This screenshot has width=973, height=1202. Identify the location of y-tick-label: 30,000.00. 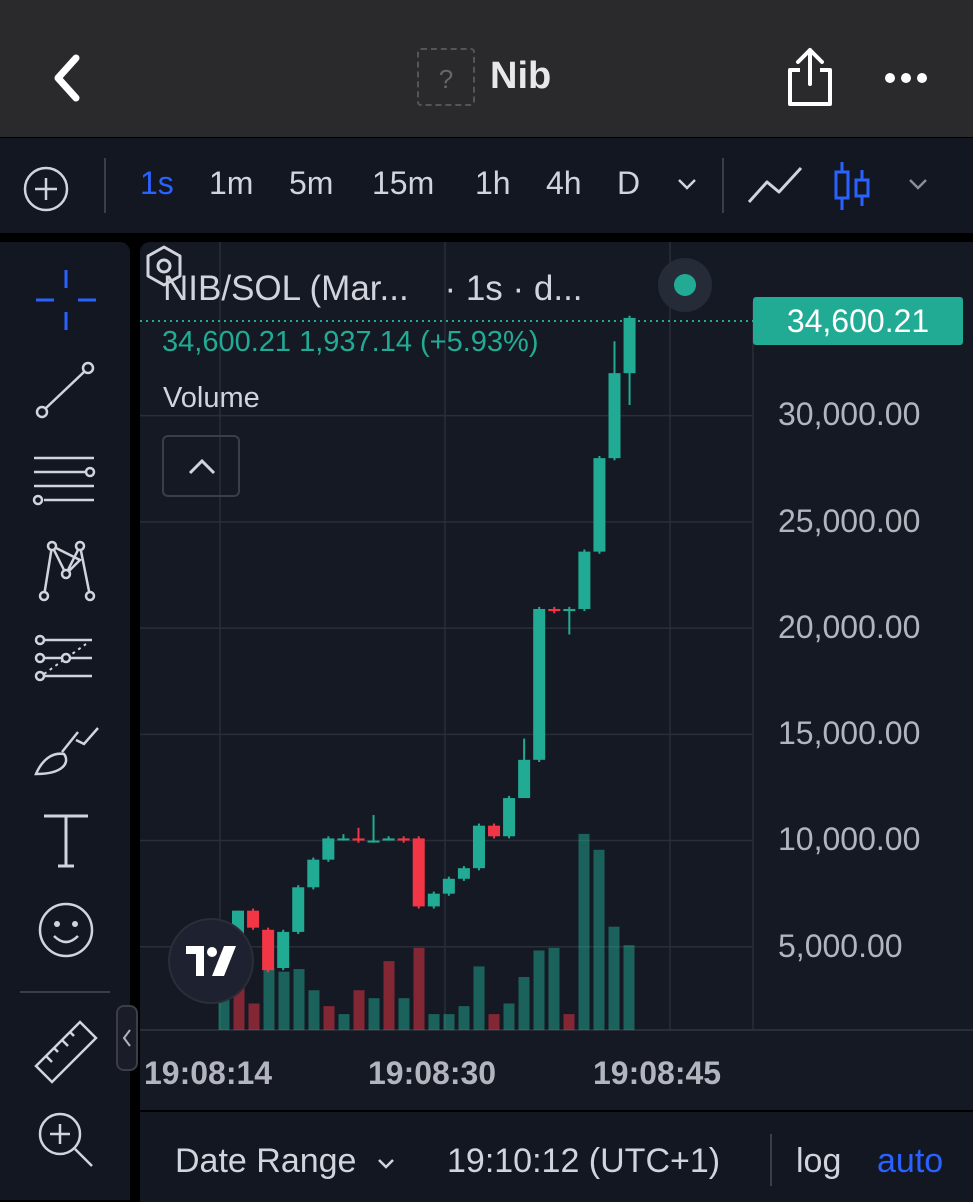
(849, 414).